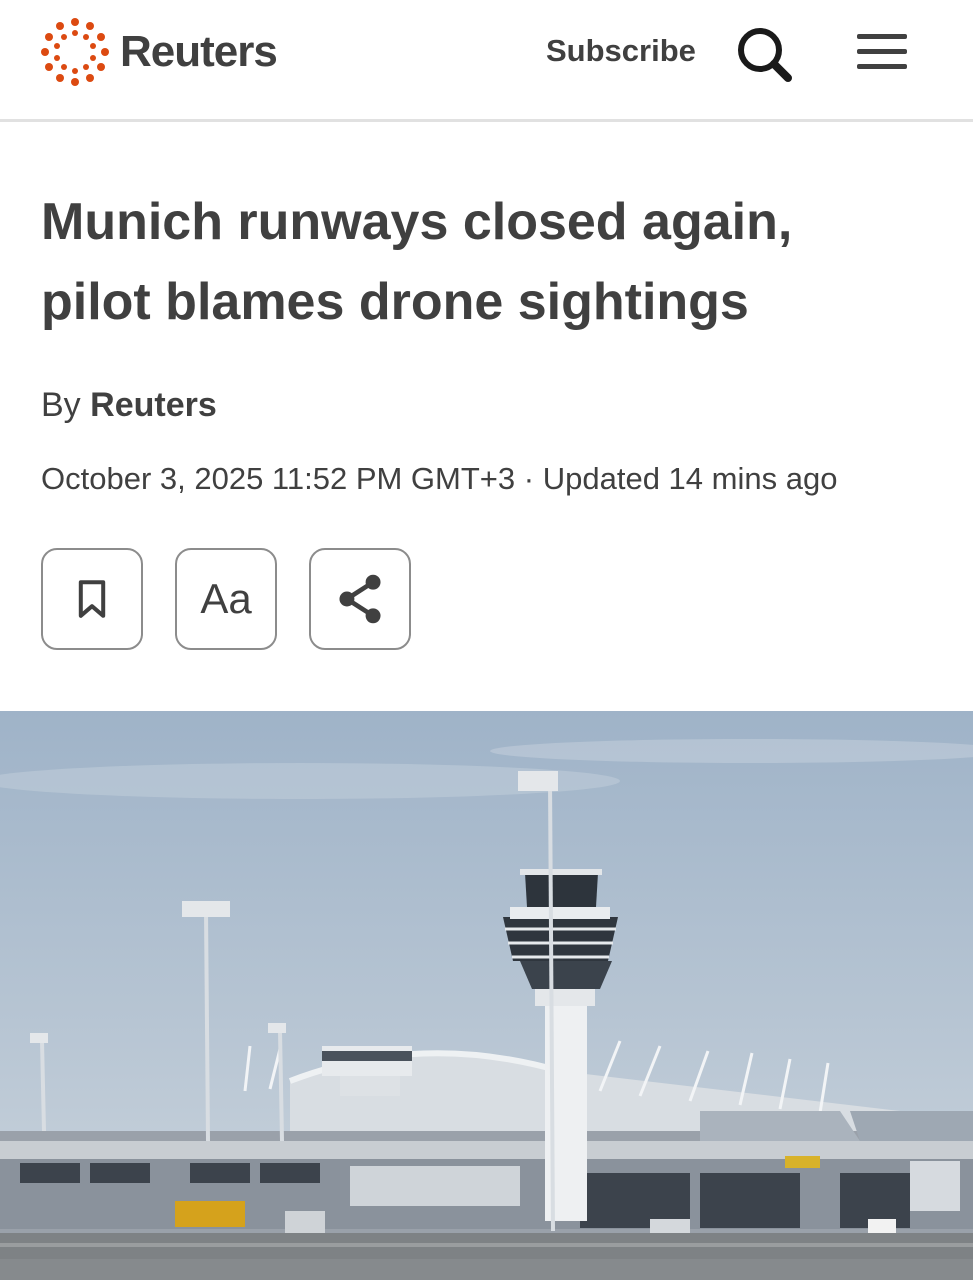  I want to click on bookmark-icon, so click(92, 599).